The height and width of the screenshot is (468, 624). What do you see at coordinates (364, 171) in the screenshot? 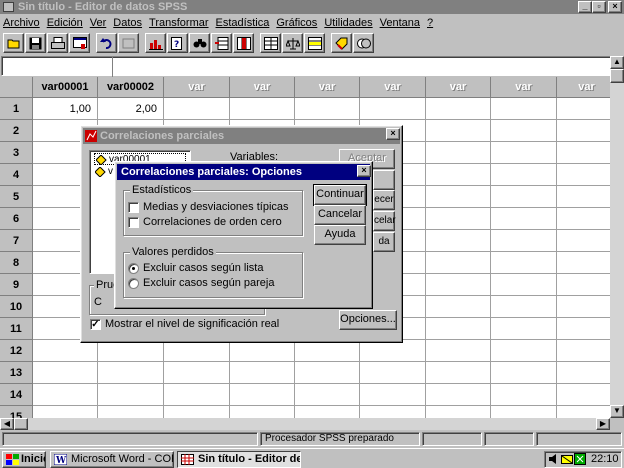
I see `options-close-icon: ×` at bounding box center [364, 171].